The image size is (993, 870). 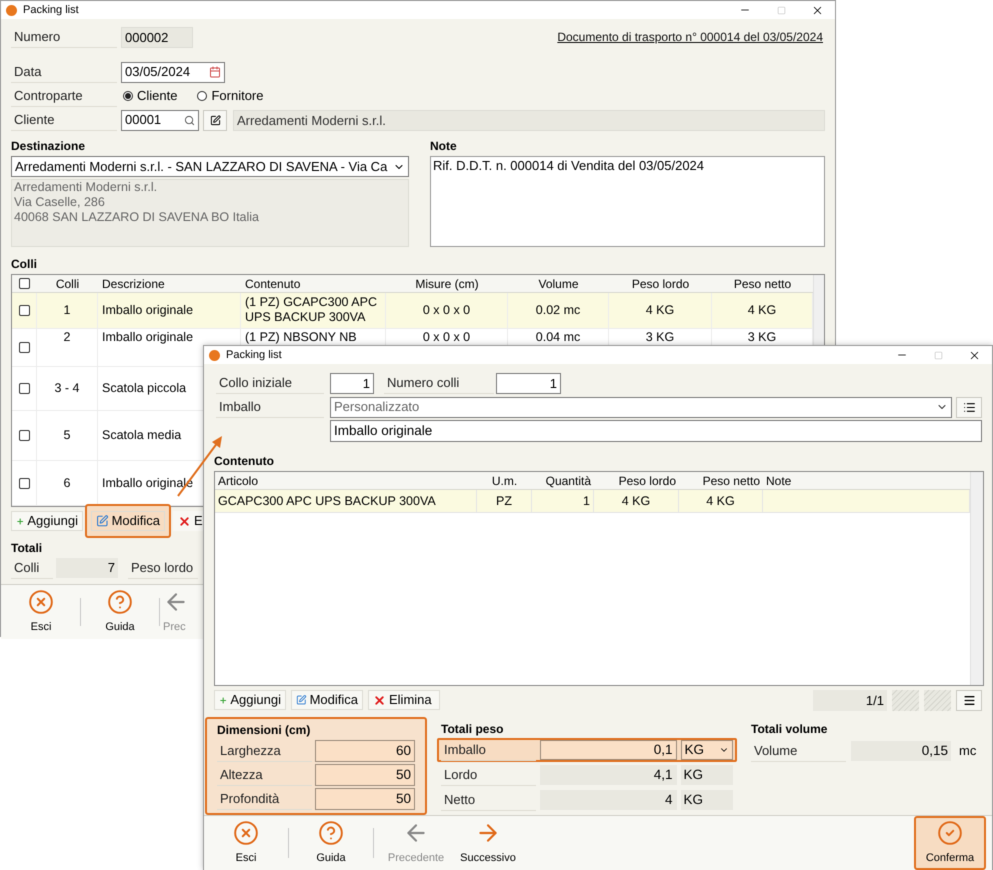 I want to click on address-line: Via Caselle, 286, so click(x=60, y=202).